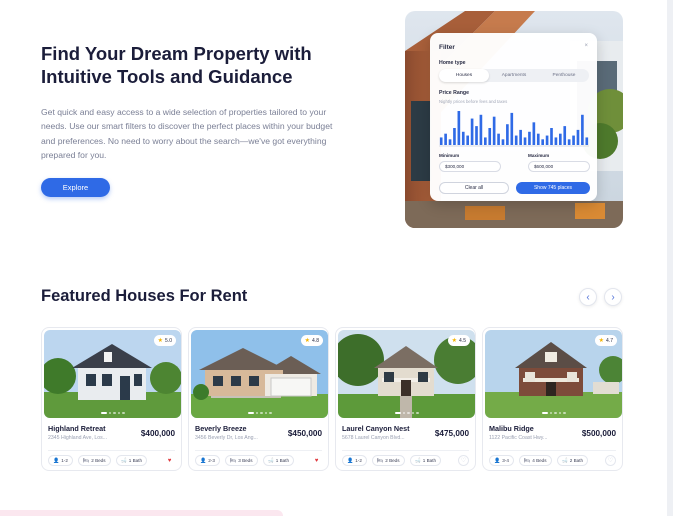 The image size is (673, 516). I want to click on guests-chip: 👤 1-2, so click(60, 460).